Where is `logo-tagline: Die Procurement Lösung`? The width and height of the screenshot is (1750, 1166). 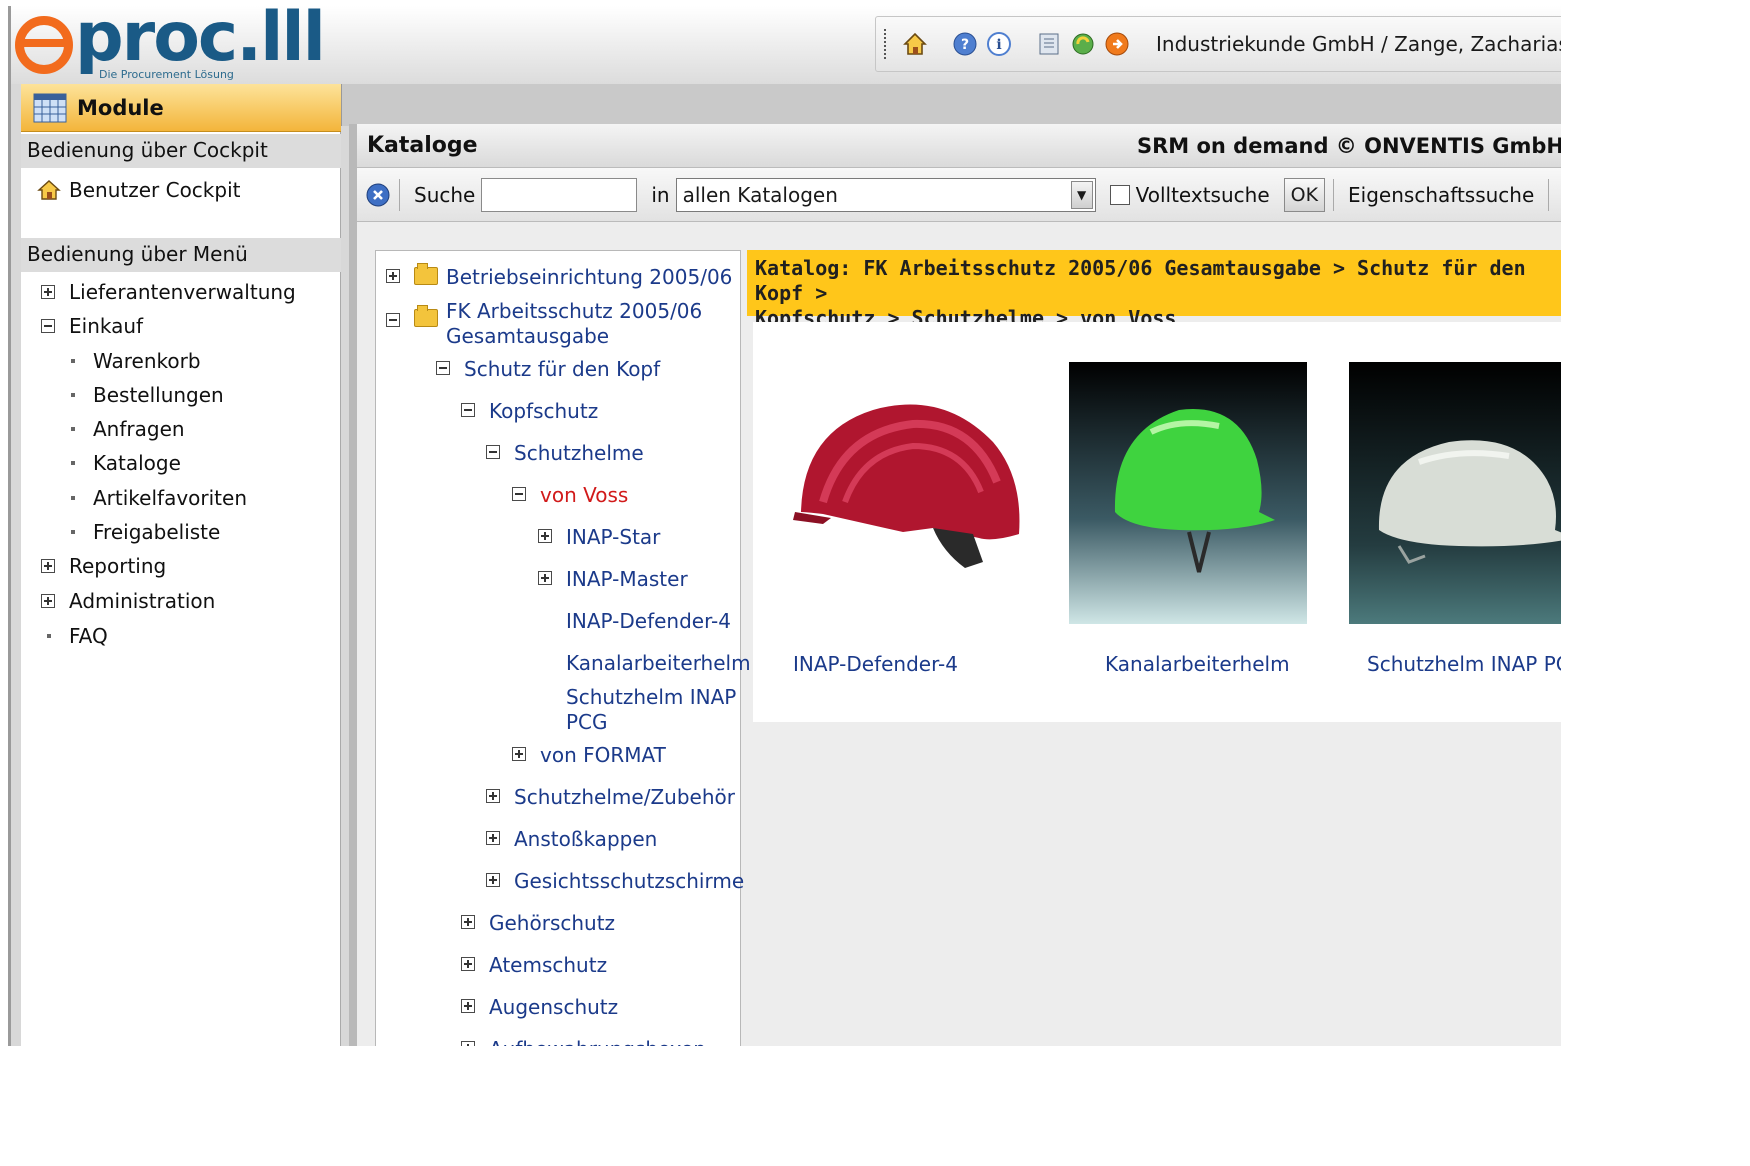
logo-tagline: Die Procurement Lösung is located at coordinates (166, 74).